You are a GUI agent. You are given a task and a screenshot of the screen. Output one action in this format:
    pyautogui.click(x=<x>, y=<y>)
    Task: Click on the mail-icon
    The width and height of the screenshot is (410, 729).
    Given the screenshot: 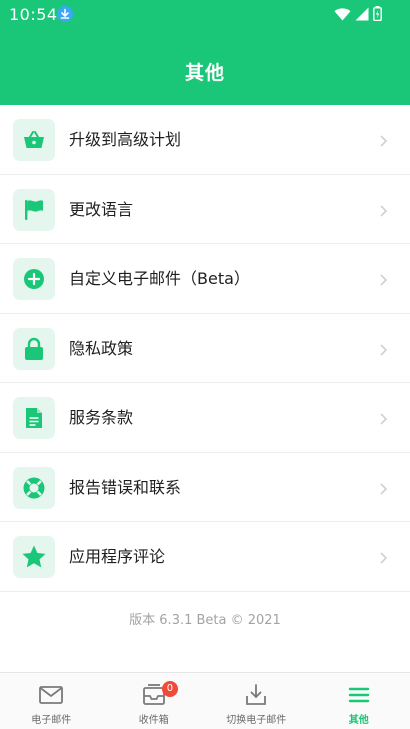 What is the action you would take?
    pyautogui.click(x=51, y=695)
    